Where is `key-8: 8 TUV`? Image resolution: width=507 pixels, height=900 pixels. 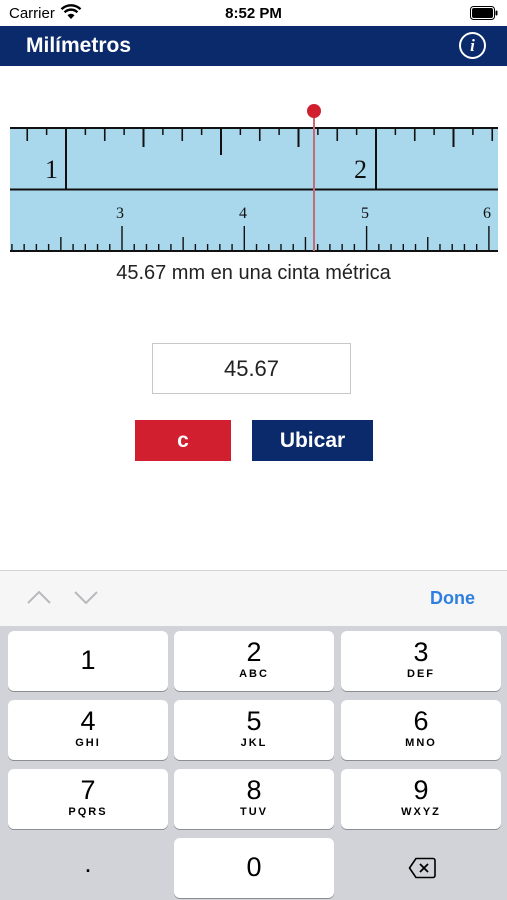
key-8: 8 TUV is located at coordinates (254, 799).